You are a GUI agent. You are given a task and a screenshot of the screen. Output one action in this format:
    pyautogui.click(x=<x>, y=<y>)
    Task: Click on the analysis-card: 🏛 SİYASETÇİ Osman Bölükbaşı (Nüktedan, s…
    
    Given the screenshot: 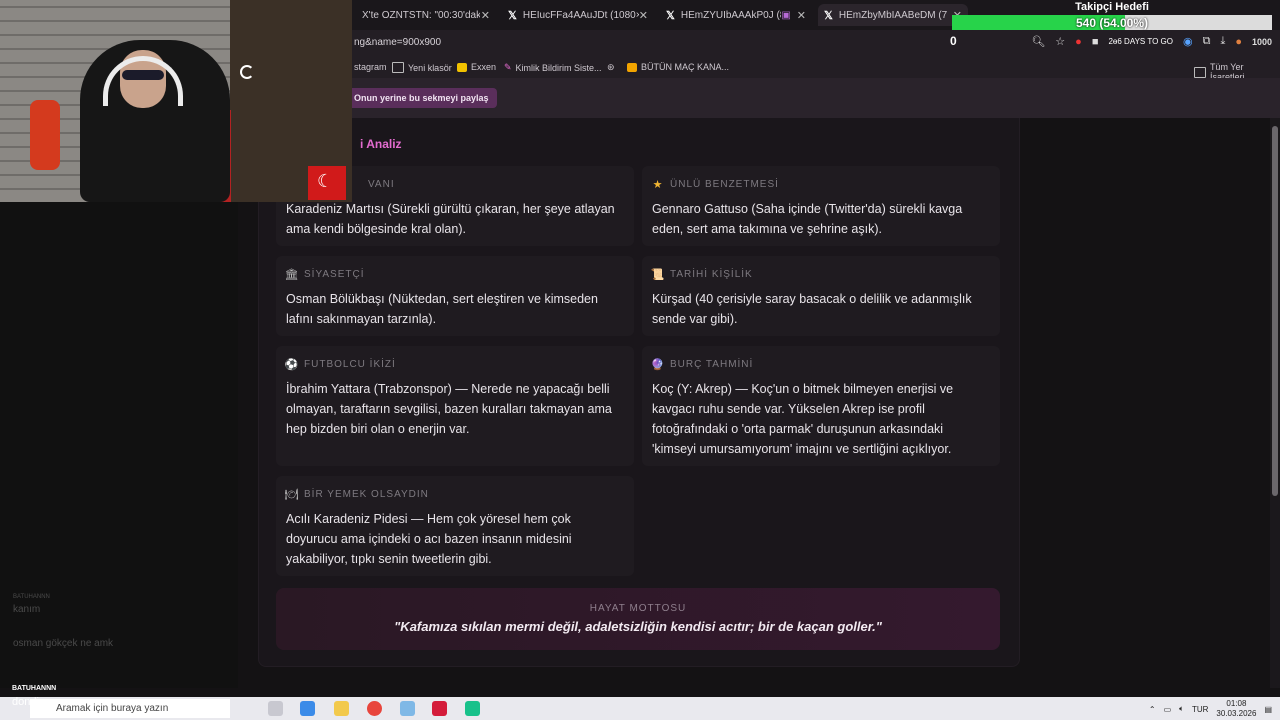 What is the action you would take?
    pyautogui.click(x=455, y=296)
    